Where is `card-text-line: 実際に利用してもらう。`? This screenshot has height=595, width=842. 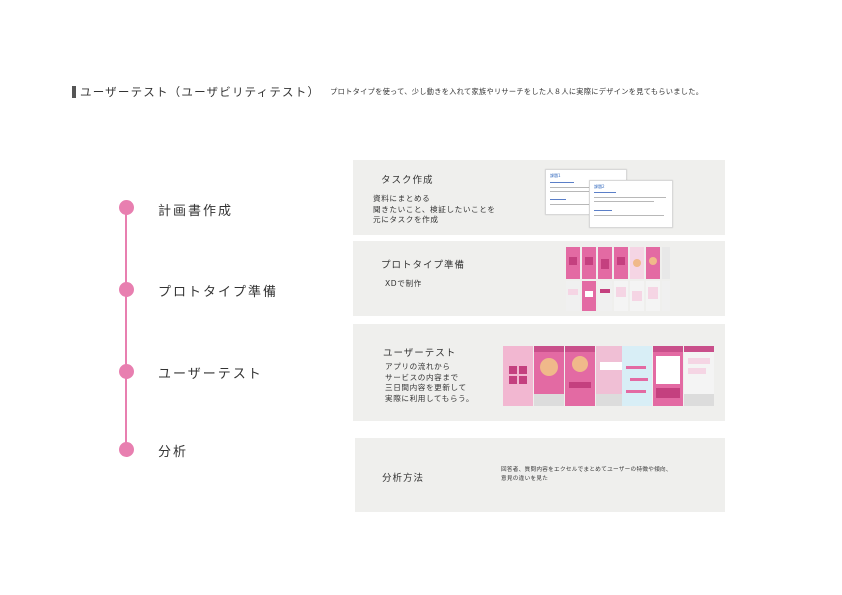
card-text-line: 実際に利用してもらう。 is located at coordinates (430, 398).